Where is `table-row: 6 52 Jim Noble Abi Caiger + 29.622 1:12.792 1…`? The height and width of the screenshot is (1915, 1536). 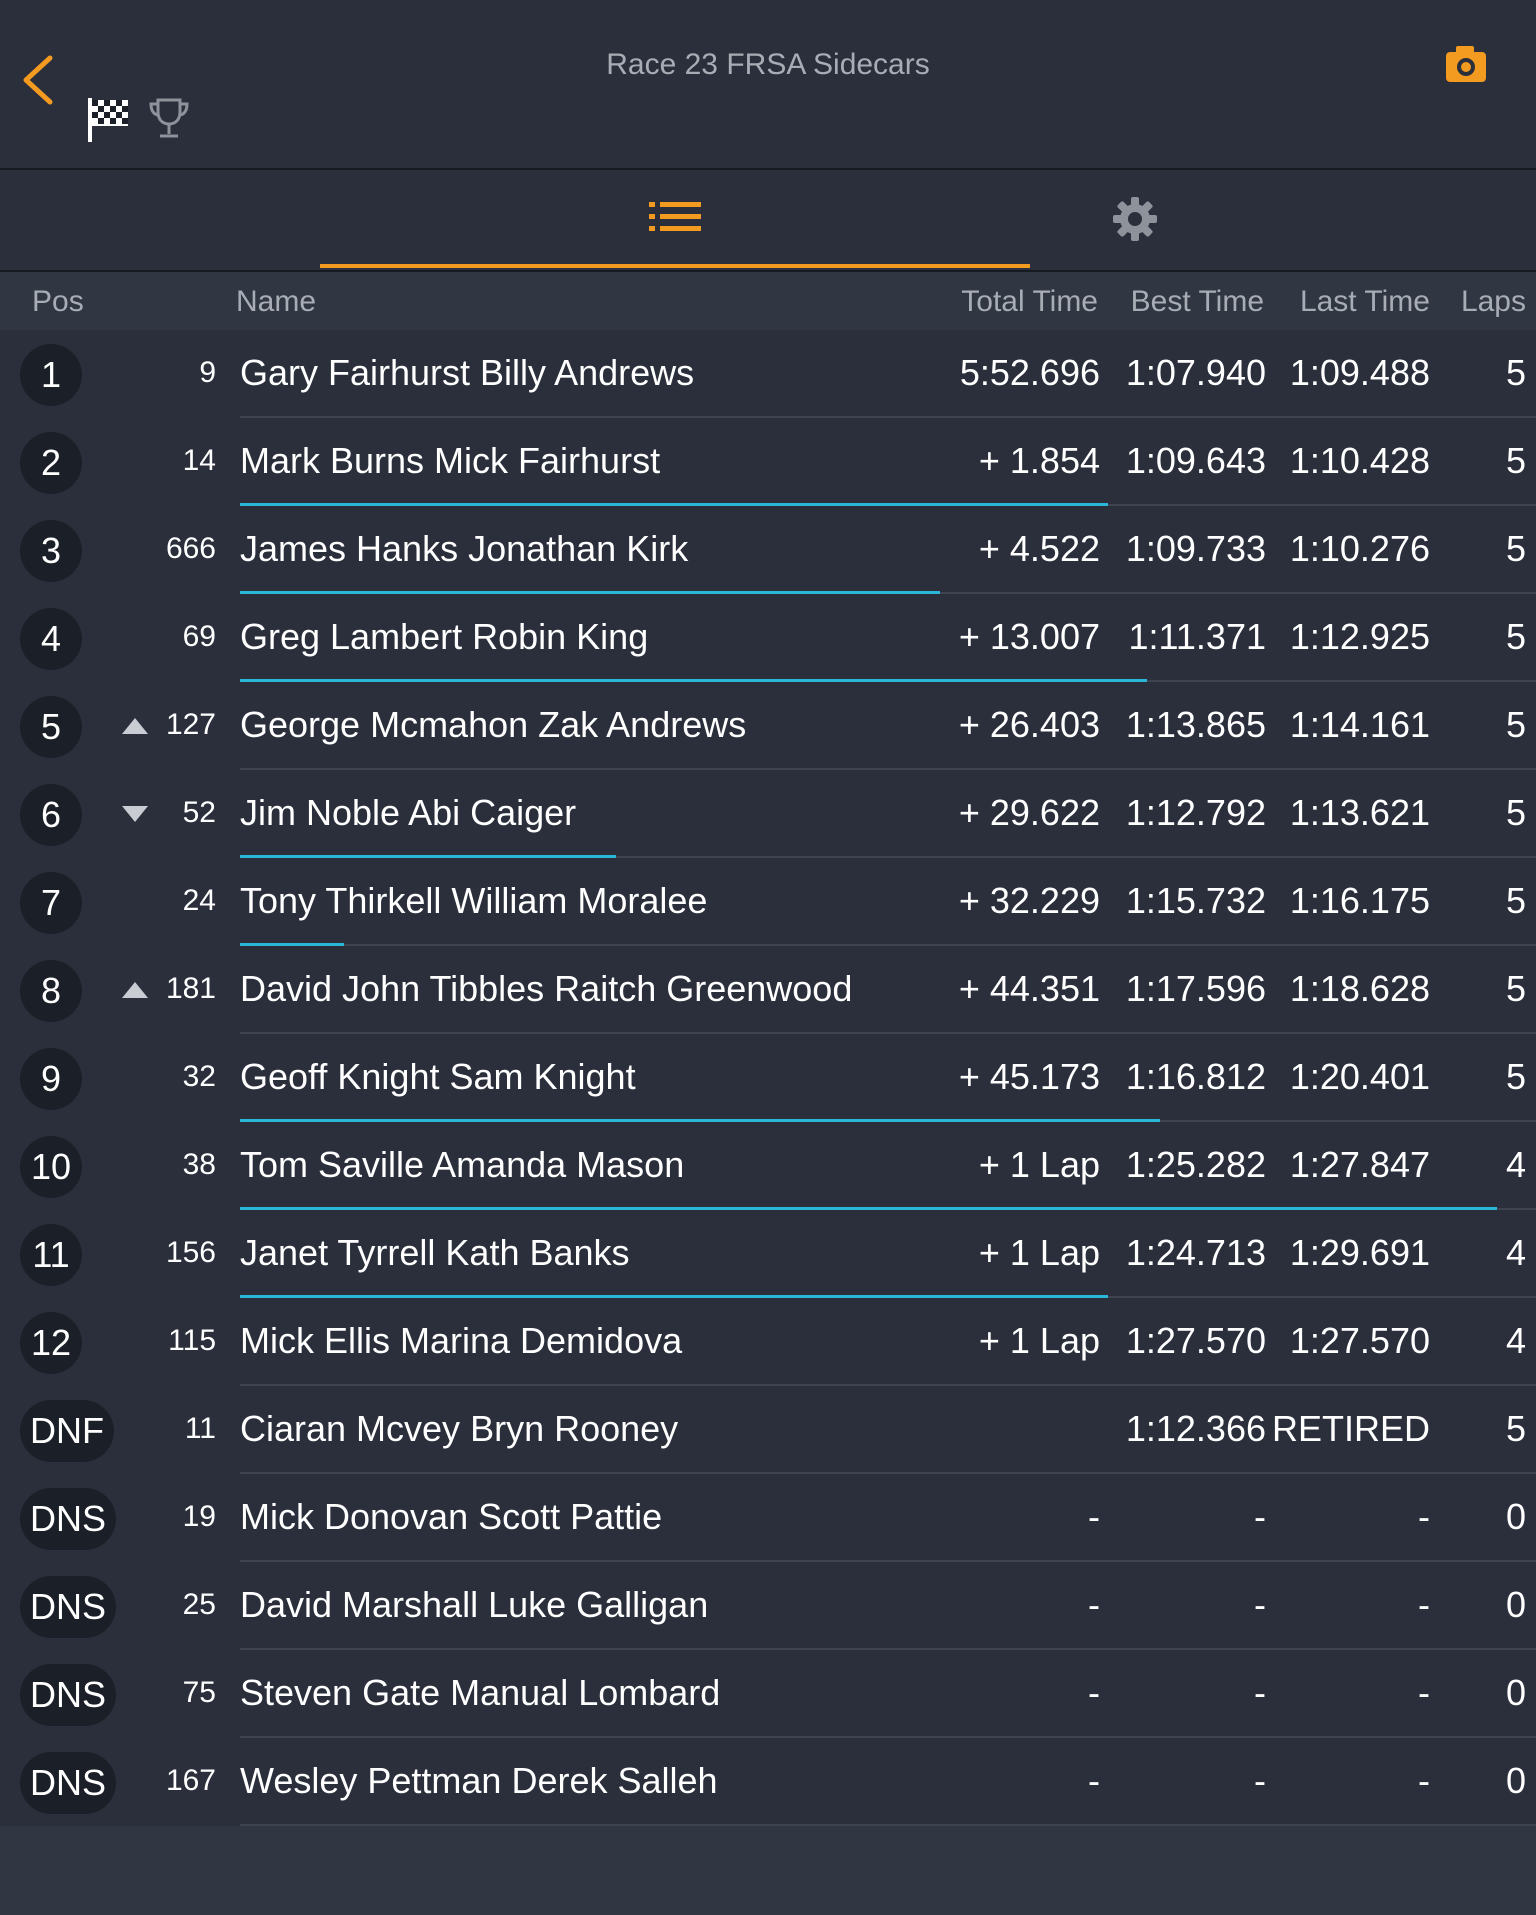 table-row: 6 52 Jim Noble Abi Caiger + 29.622 1:12.792 1… is located at coordinates (768, 814).